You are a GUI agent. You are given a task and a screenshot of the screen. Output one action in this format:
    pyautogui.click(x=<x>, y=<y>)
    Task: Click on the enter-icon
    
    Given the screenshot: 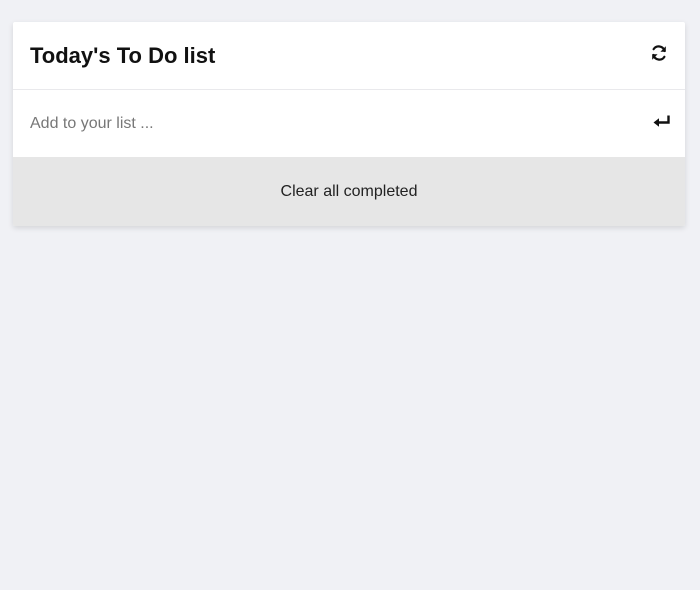 What is the action you would take?
    pyautogui.click(x=662, y=123)
    